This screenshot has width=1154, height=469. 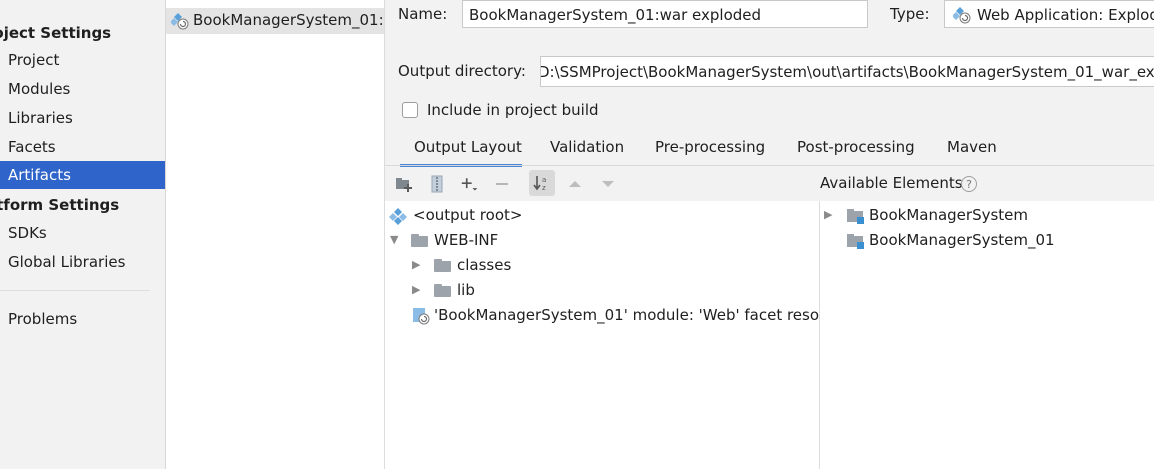 I want to click on sidebar-item-global-libraries: Global Libraries, so click(x=82, y=262).